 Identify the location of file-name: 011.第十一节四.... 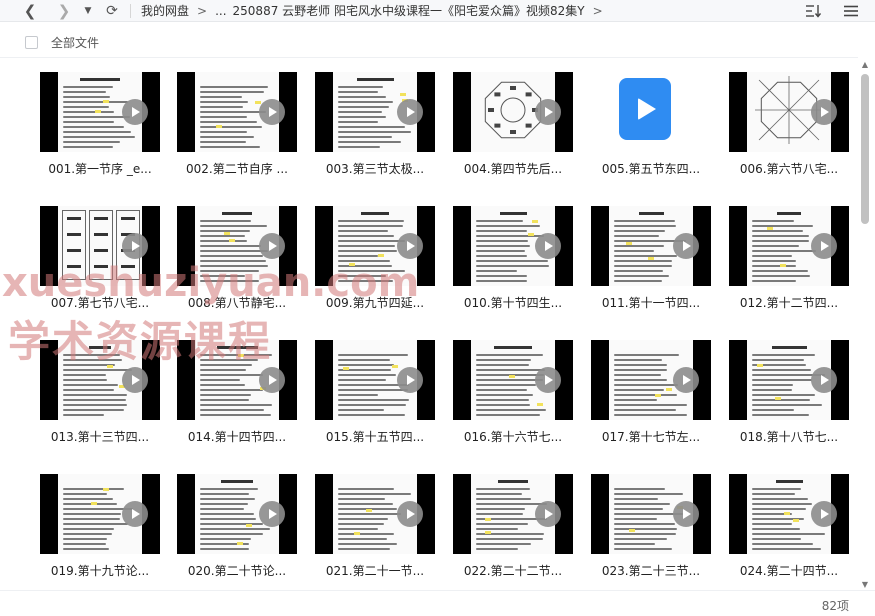
(651, 302).